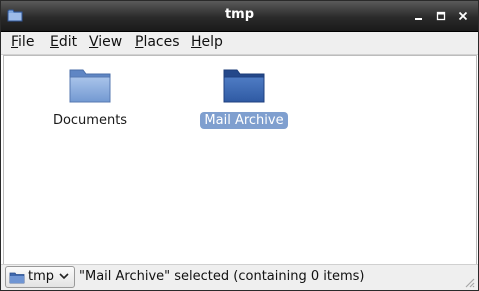 This screenshot has height=291, width=479. I want to click on menu-help-rest: elp, so click(212, 42).